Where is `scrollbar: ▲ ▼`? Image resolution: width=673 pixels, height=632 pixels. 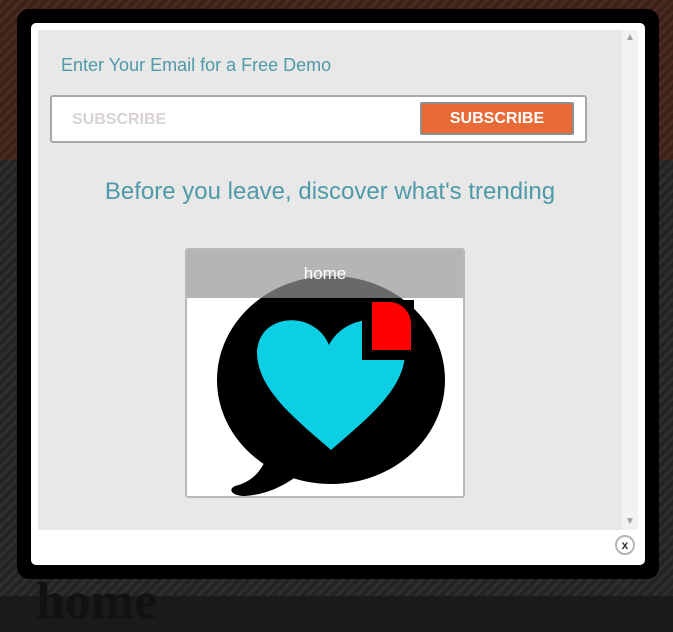 scrollbar: ▲ ▼ is located at coordinates (630, 280).